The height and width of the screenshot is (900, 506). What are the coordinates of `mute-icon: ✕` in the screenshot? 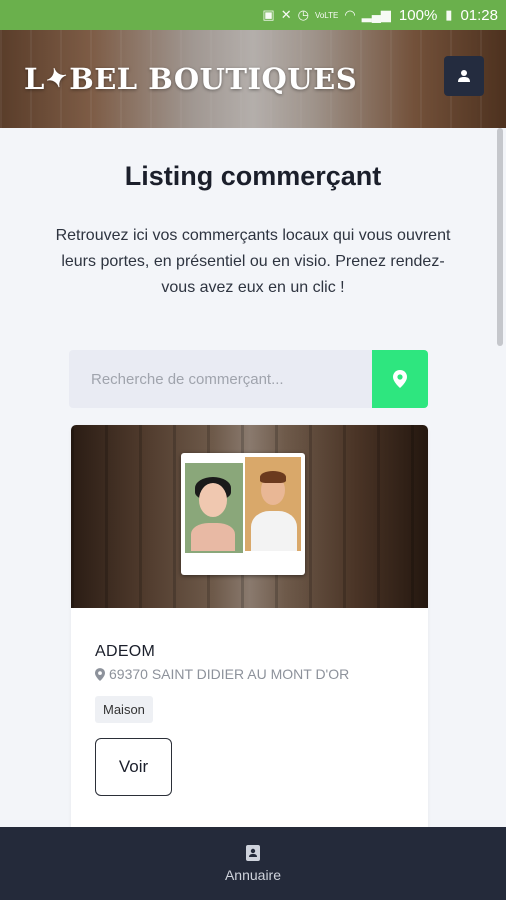 It's located at (286, 14).